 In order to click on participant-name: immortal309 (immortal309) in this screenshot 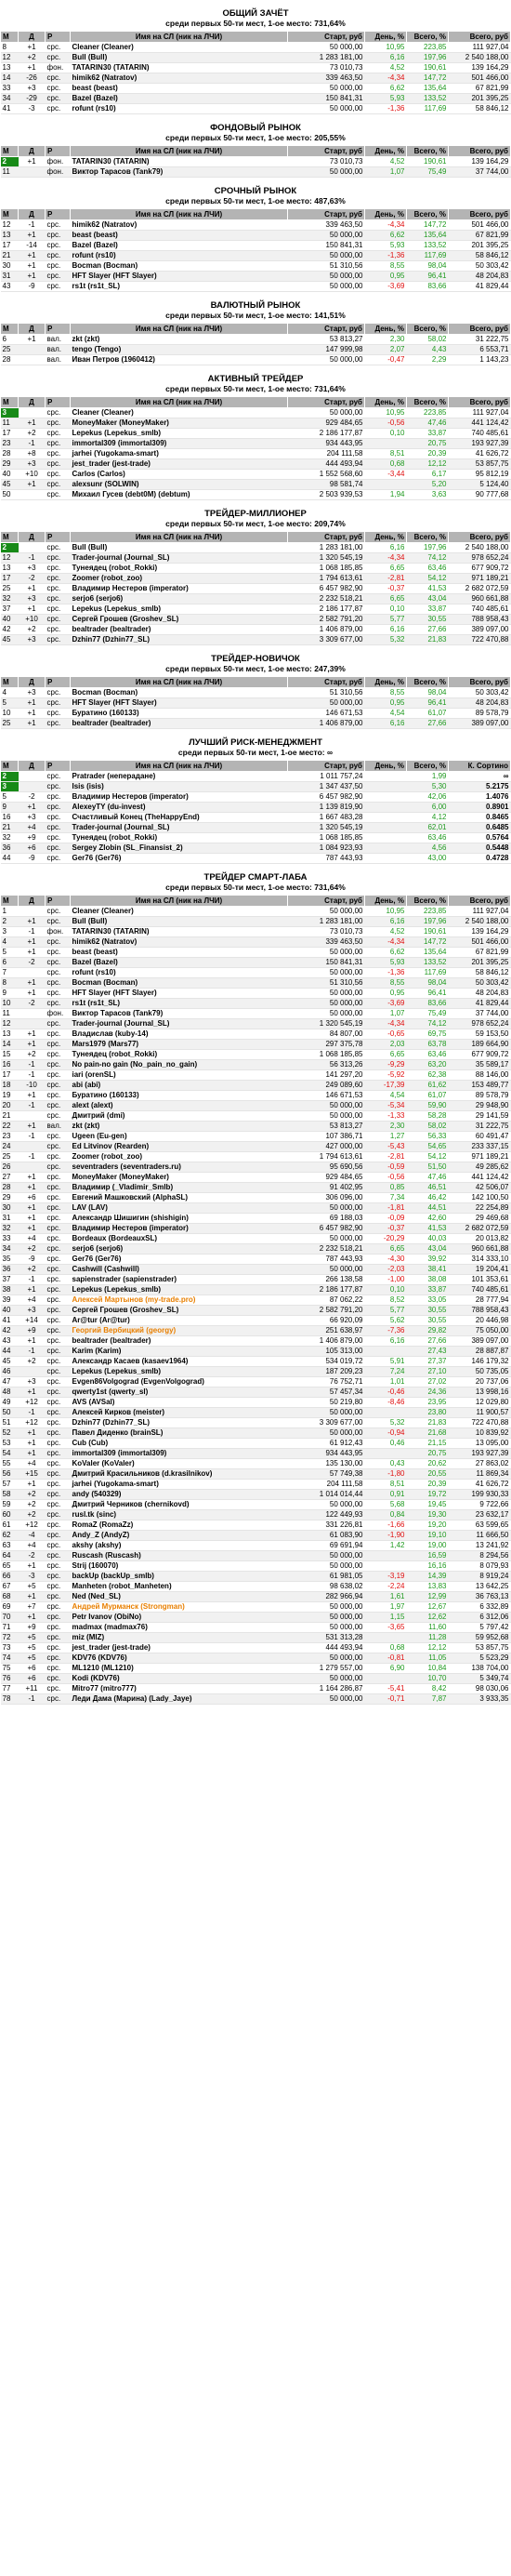, I will do `click(179, 1453)`.